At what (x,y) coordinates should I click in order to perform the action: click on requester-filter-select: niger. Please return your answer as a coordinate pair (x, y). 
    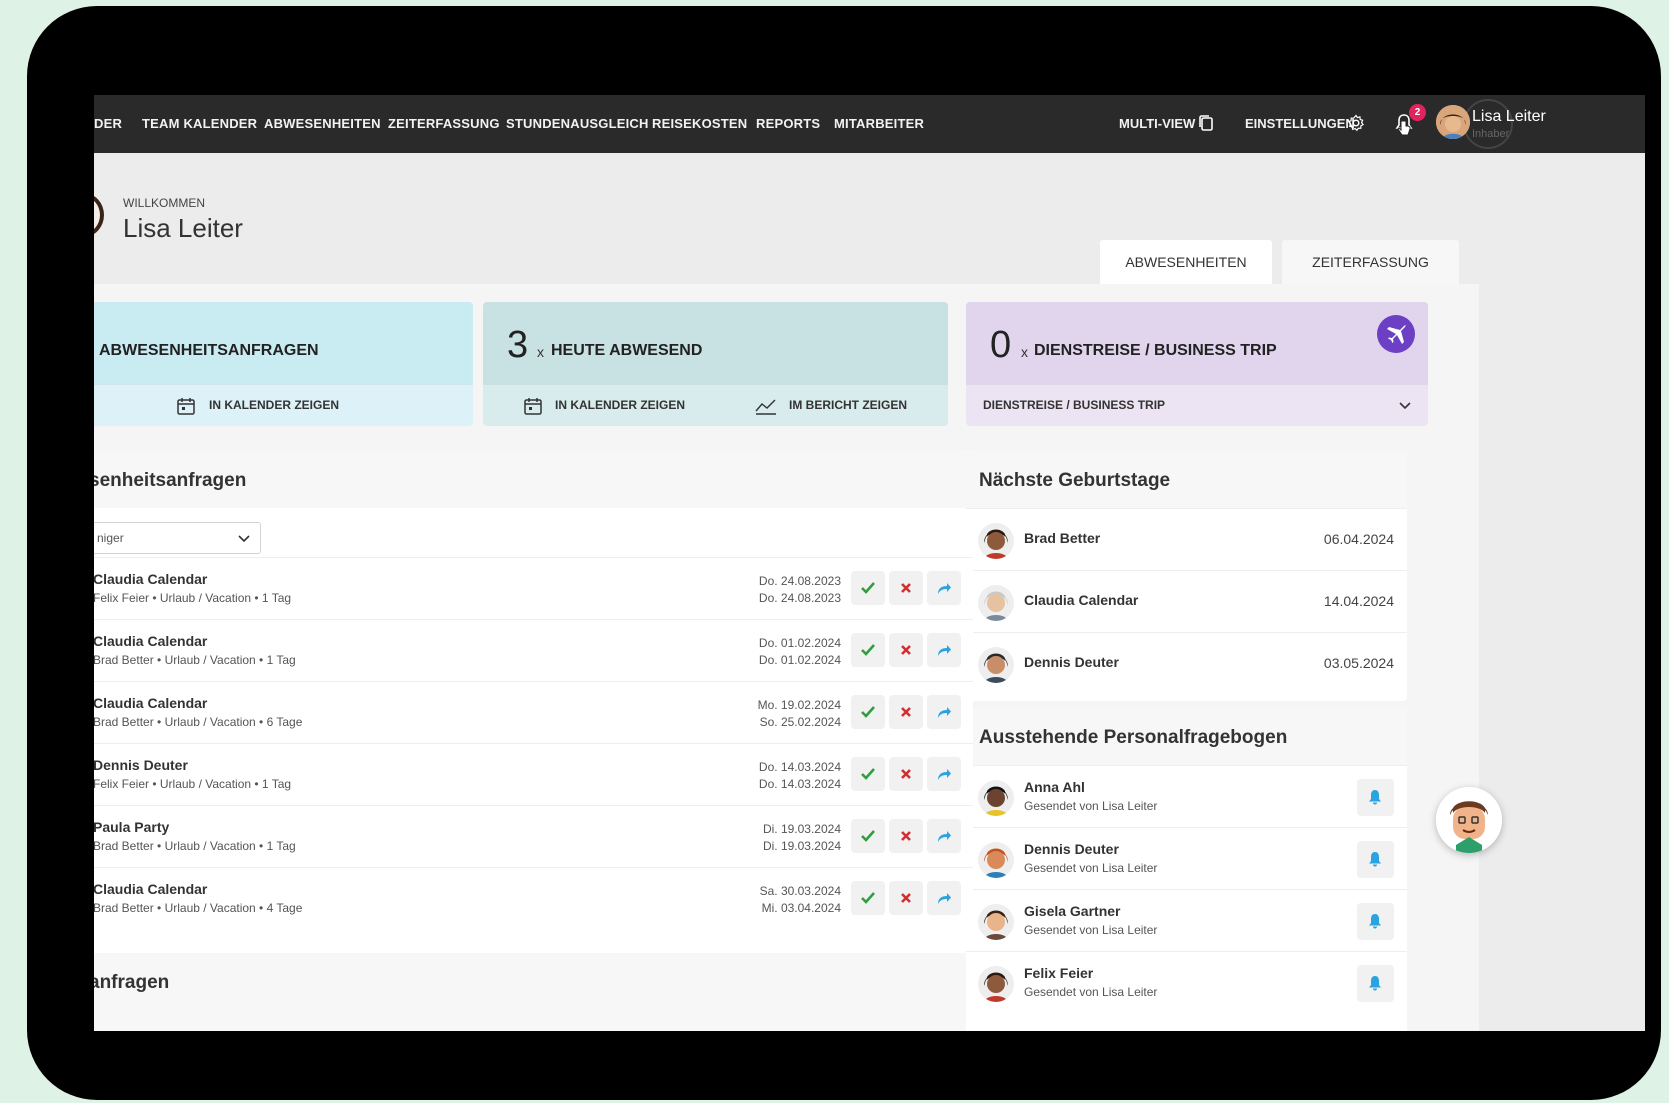
    Looking at the image, I should click on (177, 538).